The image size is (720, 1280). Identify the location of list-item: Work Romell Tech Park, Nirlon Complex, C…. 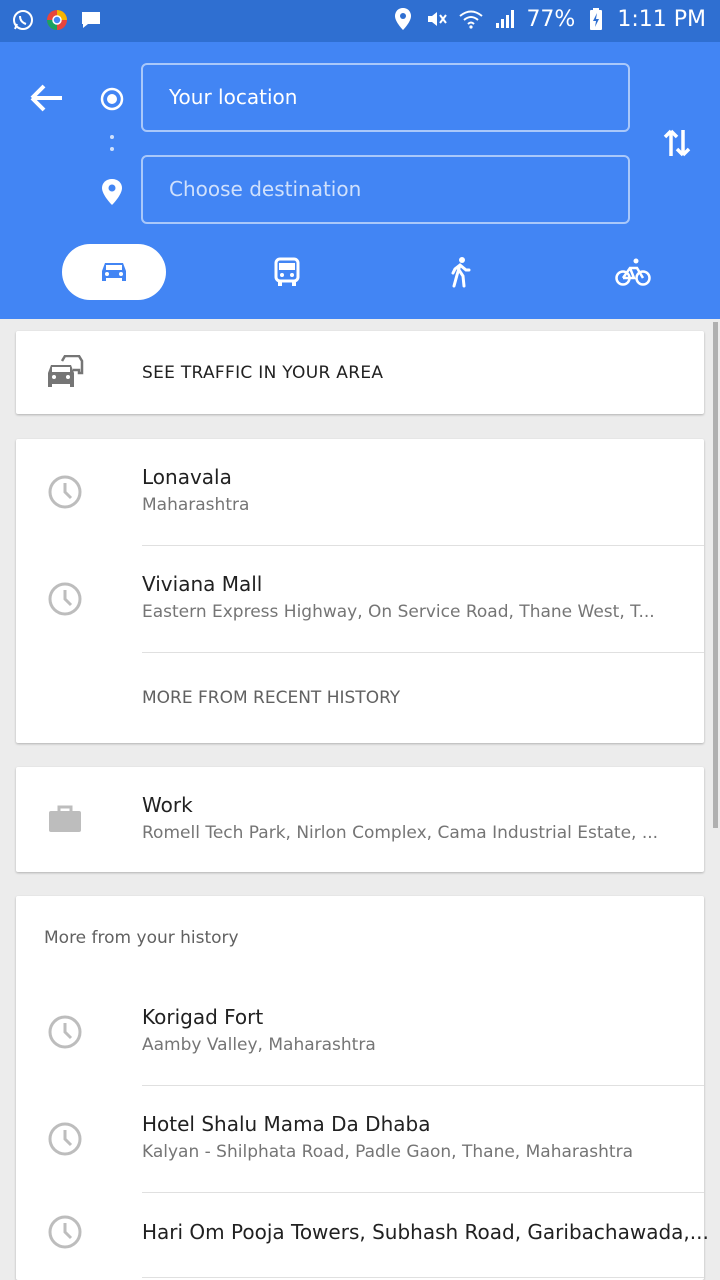
(360, 819).